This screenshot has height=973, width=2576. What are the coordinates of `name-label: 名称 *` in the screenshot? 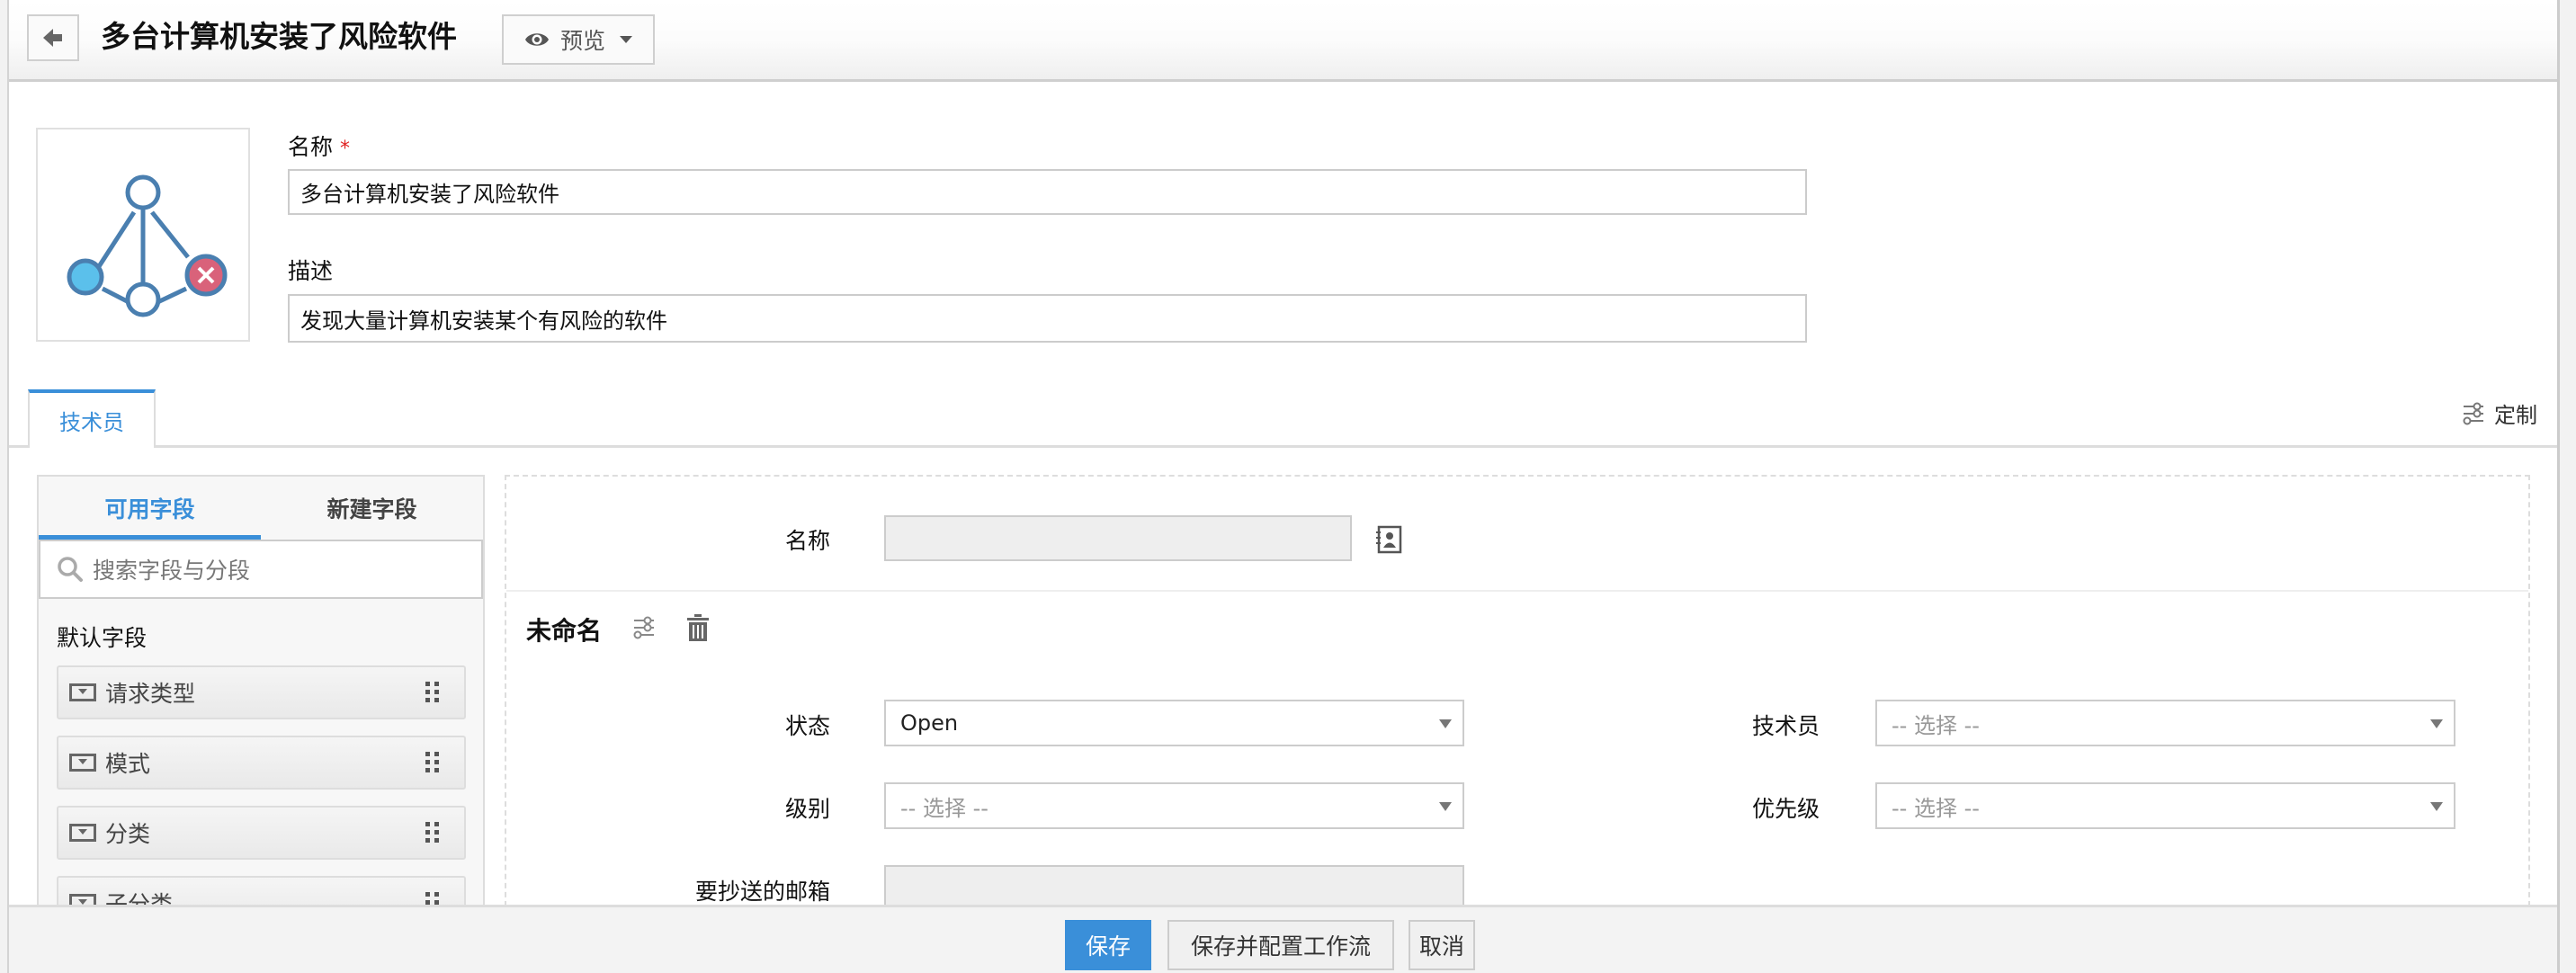 It's located at (319, 145).